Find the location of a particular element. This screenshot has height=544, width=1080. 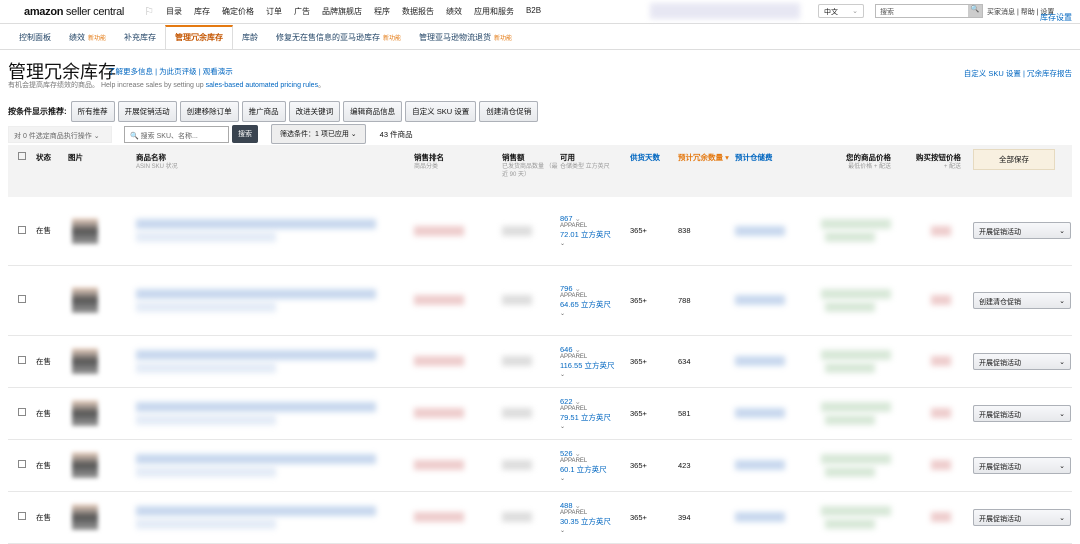

available-cell: 622 ⌄ APPAREL 79.51 立方英尺 ⌄ is located at coordinates (595, 413).